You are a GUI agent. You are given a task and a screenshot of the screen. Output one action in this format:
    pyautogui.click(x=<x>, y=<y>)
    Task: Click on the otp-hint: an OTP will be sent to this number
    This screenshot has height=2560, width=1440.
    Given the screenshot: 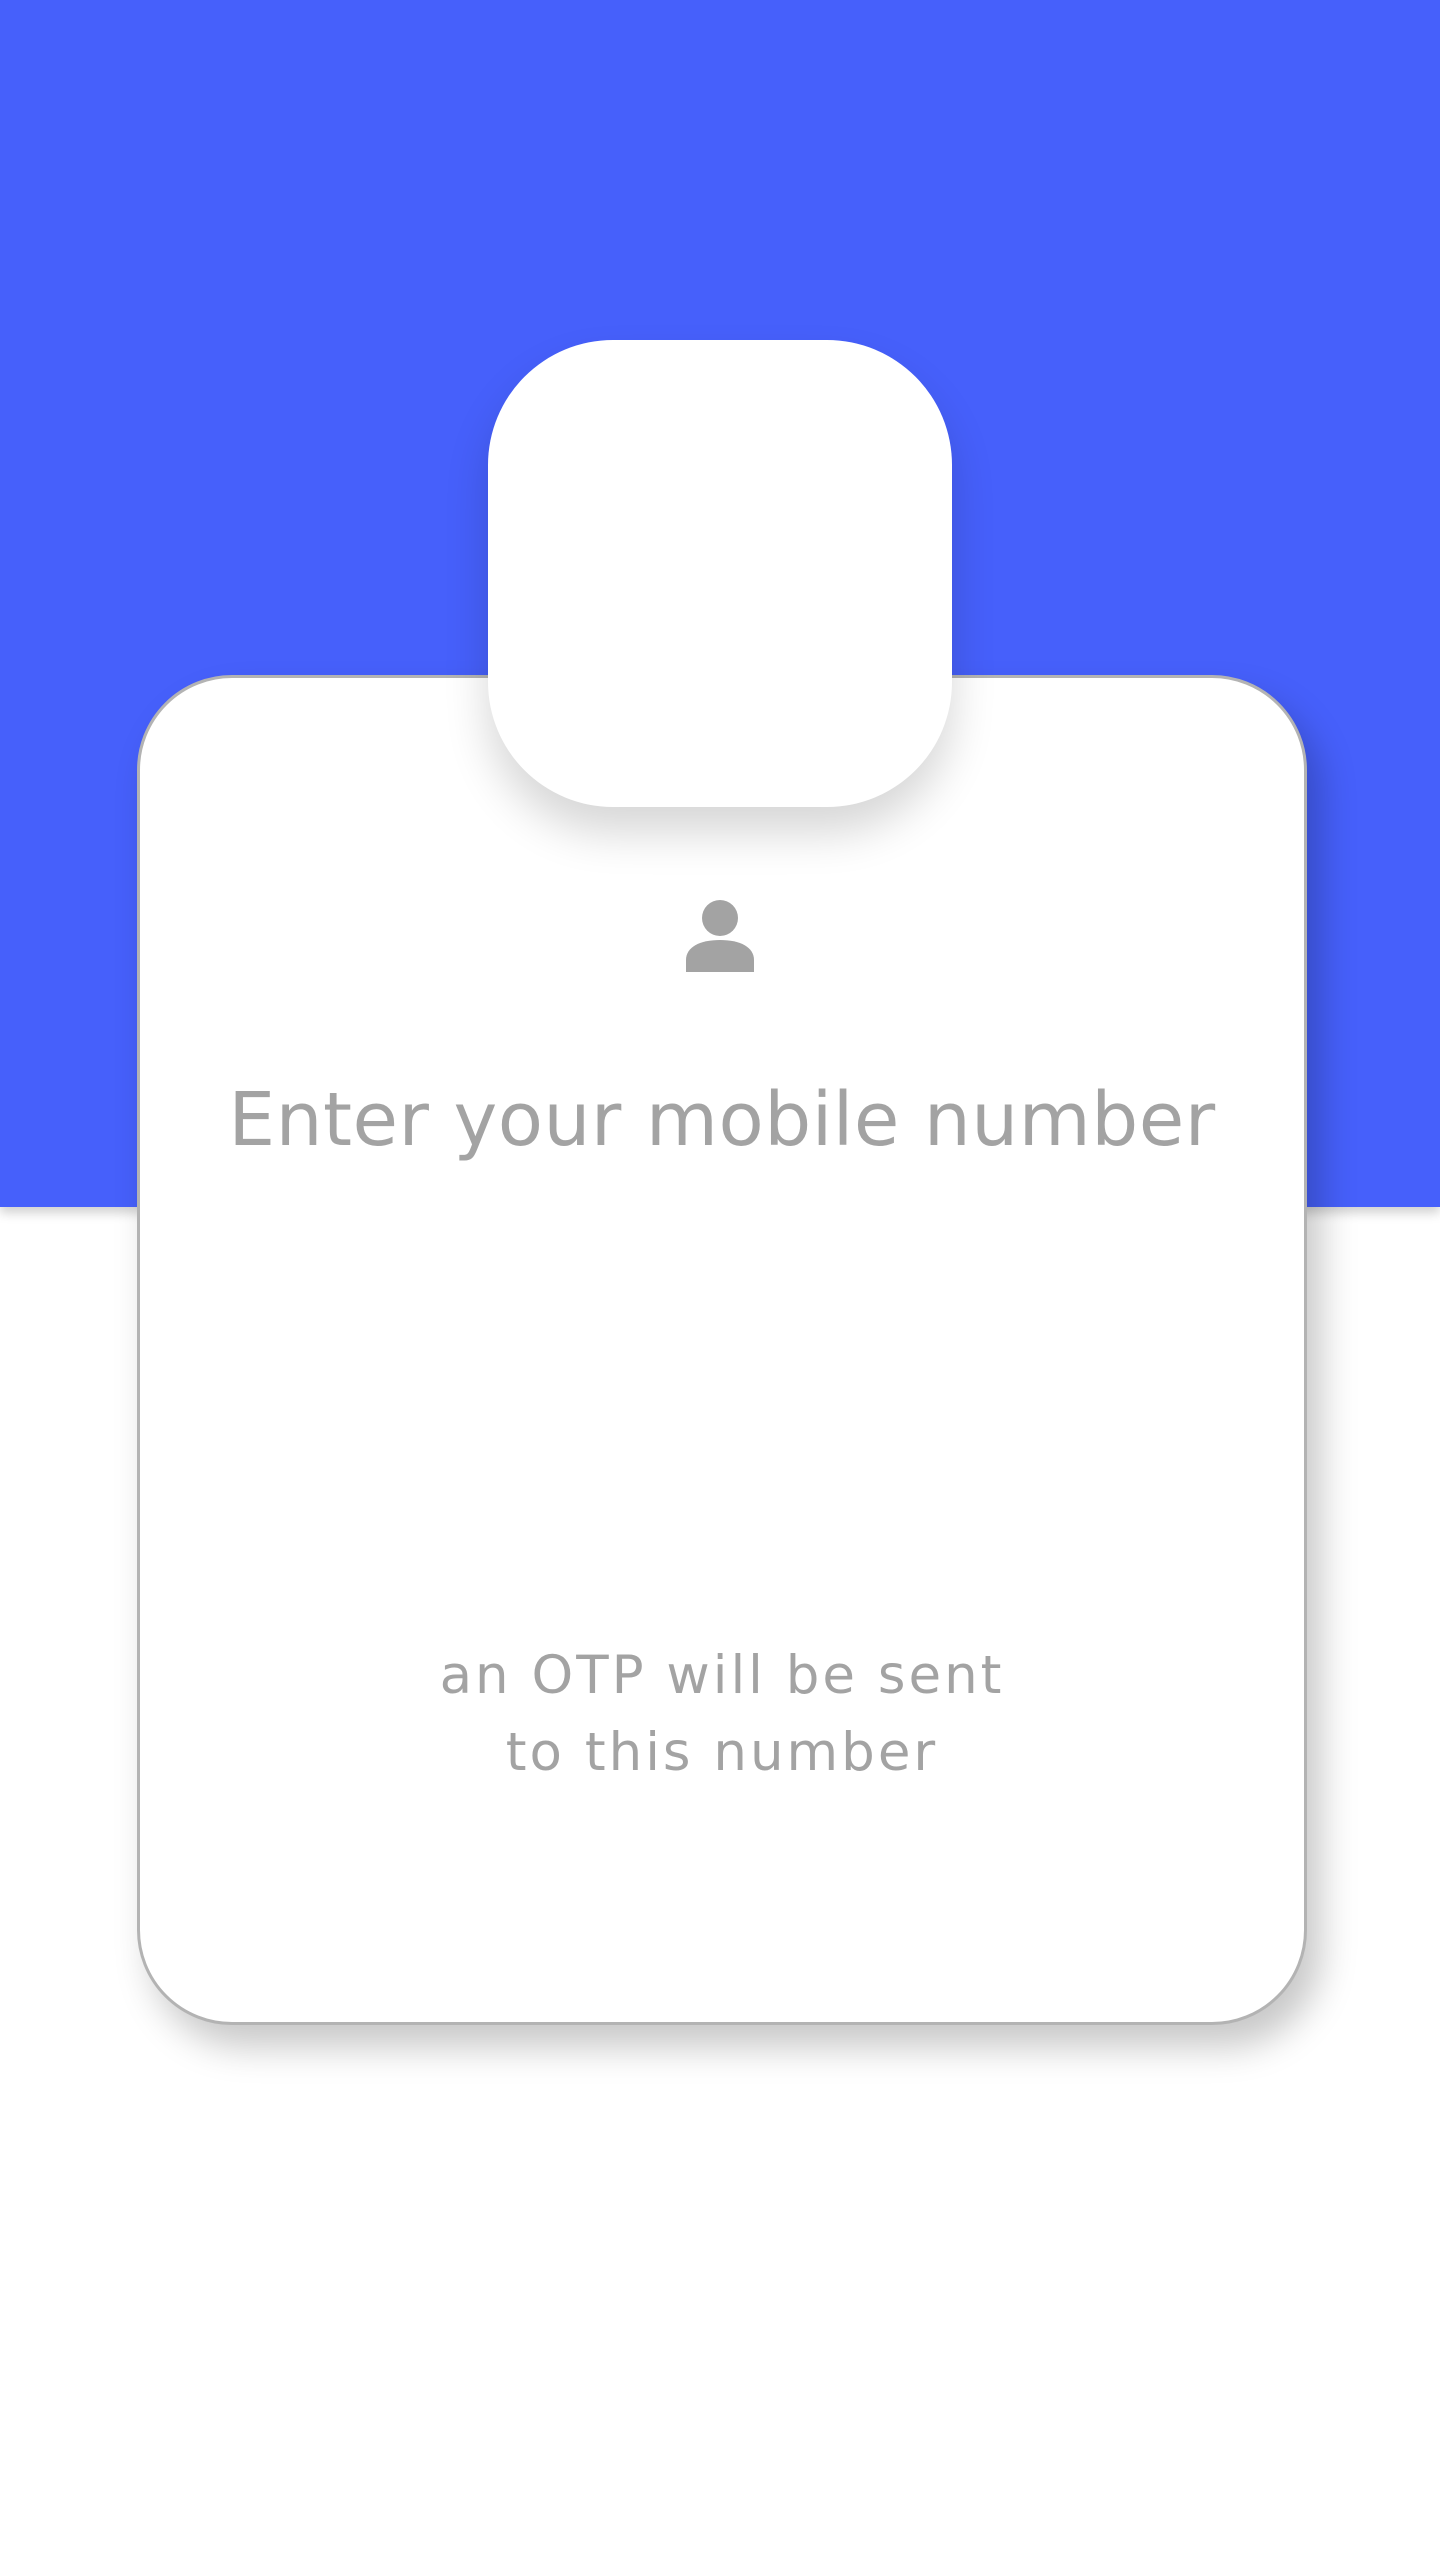 What is the action you would take?
    pyautogui.click(x=722, y=1714)
    